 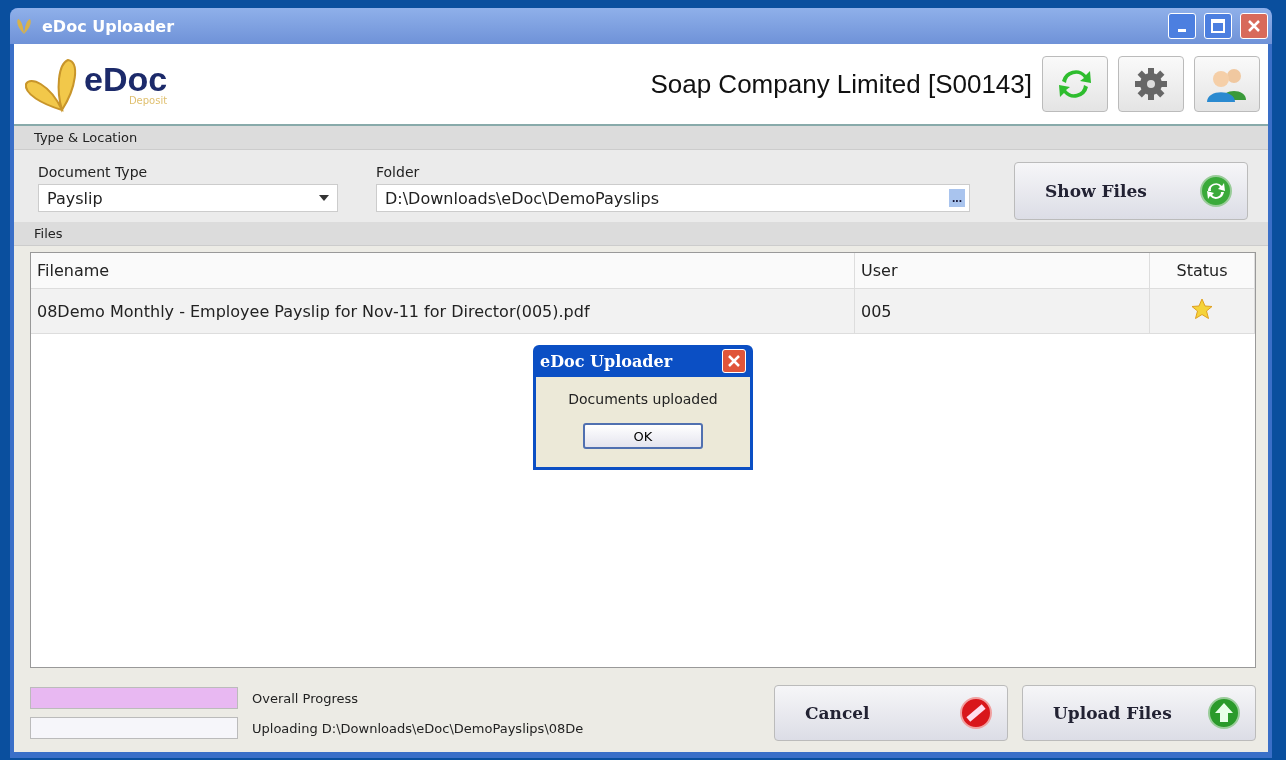 I want to click on progress-label: Uploading D:\Downloads\eDoc\DemoPayslips\08De, so click(x=418, y=728).